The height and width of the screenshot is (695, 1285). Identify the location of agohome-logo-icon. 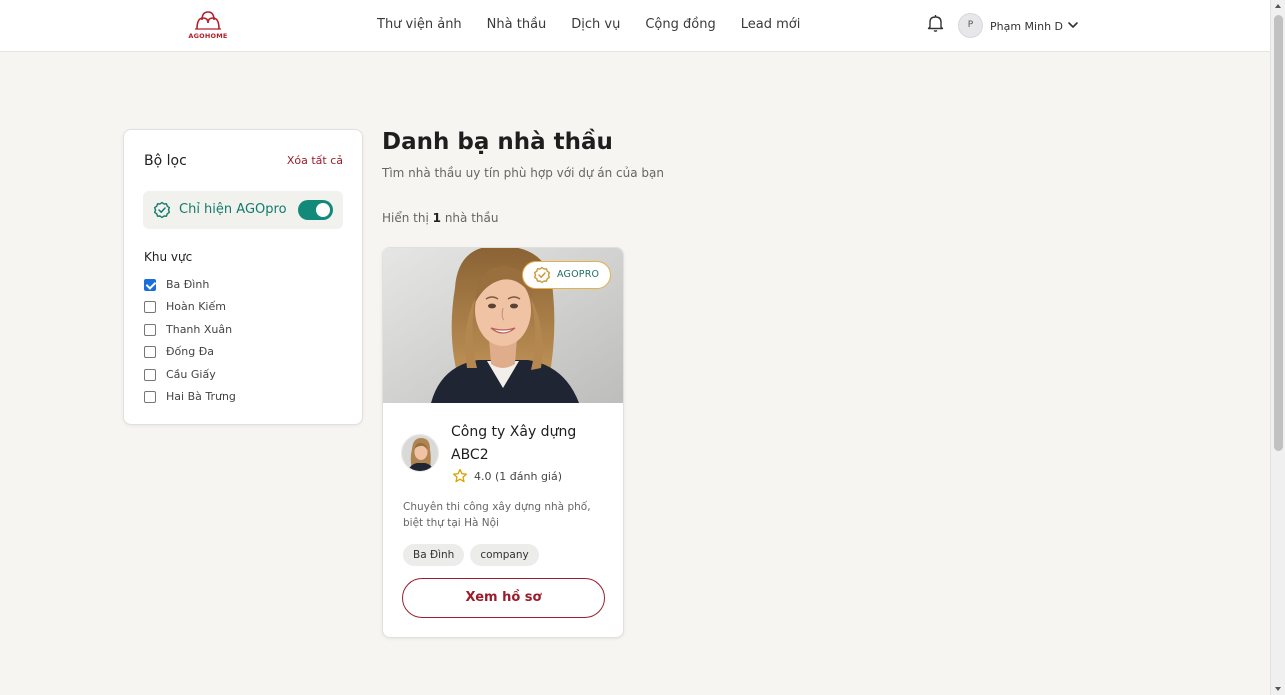
(208, 20).